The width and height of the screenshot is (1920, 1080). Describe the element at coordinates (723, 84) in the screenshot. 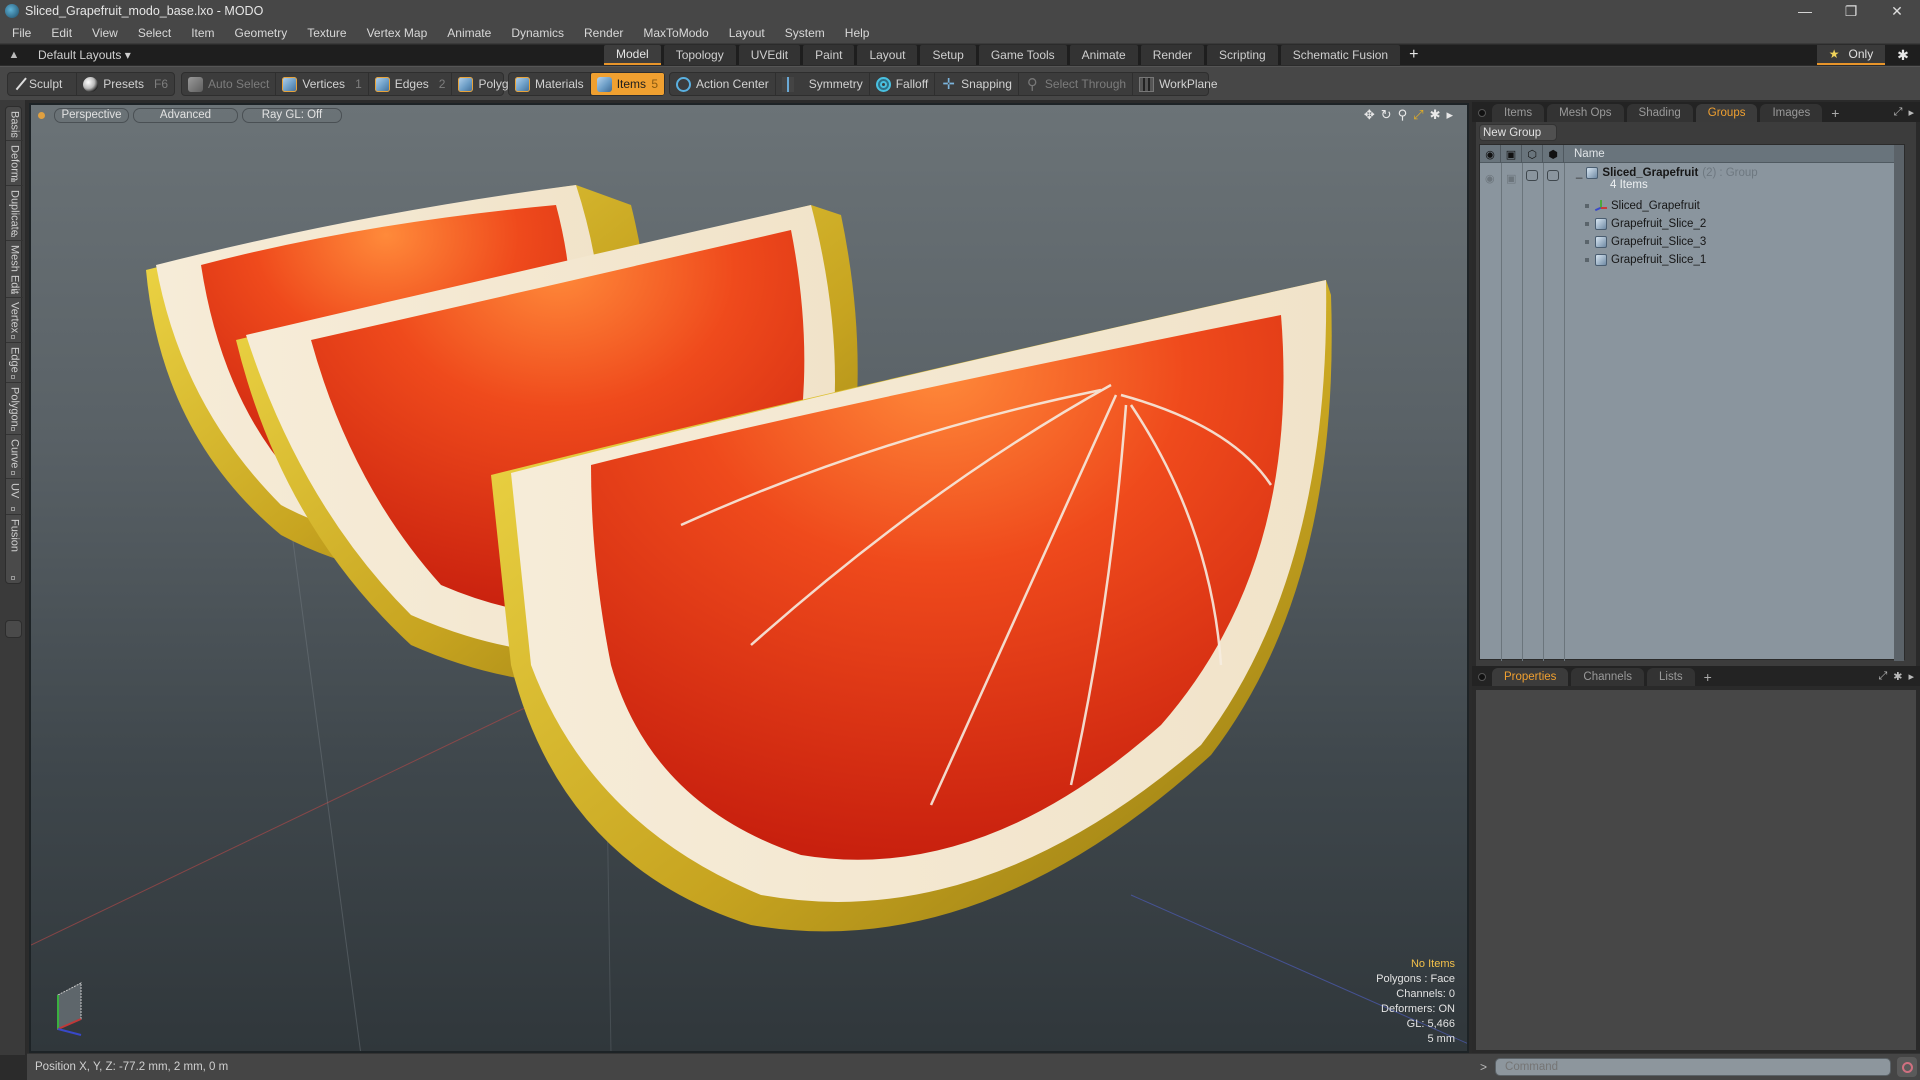

I see `action-center-button: Action Center` at that location.